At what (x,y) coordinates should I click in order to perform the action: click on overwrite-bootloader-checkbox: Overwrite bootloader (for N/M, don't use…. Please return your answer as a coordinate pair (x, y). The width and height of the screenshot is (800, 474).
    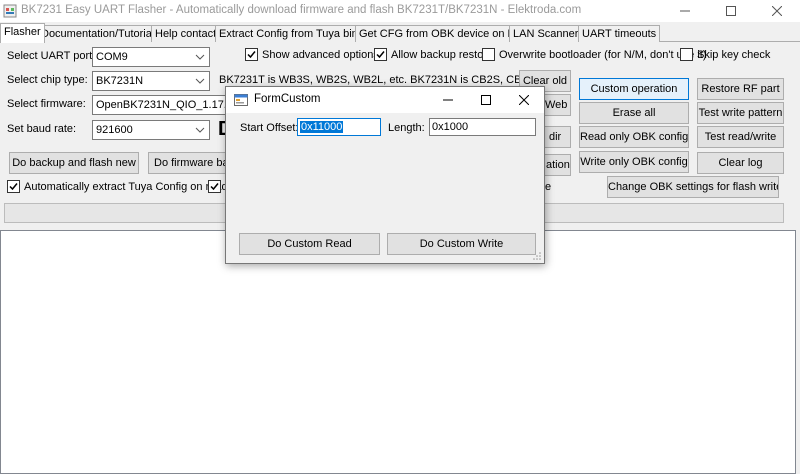
    Looking at the image, I should click on (594, 54).